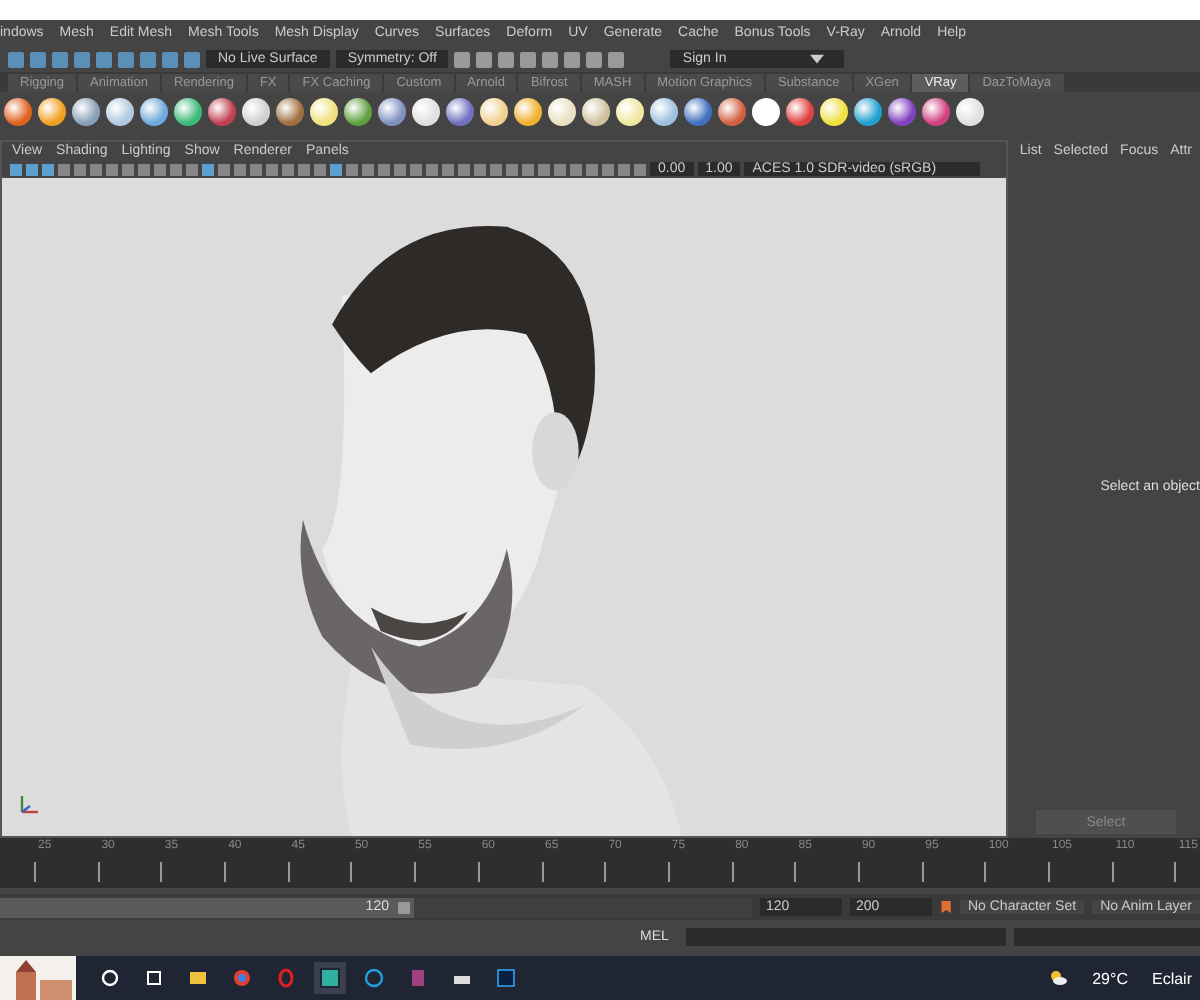 The height and width of the screenshot is (1000, 1200). I want to click on task-view-icon, so click(154, 978).